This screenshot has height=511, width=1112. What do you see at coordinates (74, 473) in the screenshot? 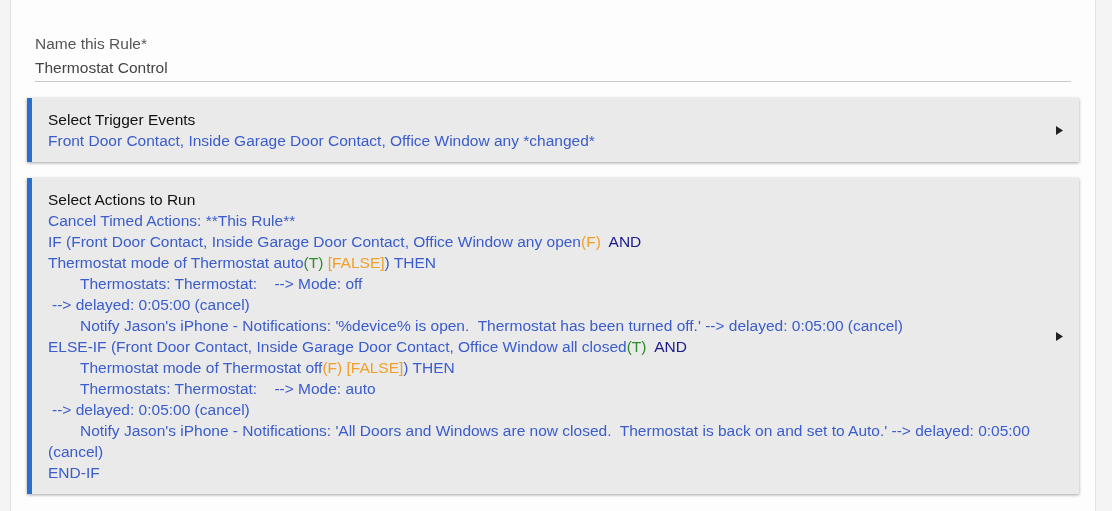
I see `rule-line: END-IF` at bounding box center [74, 473].